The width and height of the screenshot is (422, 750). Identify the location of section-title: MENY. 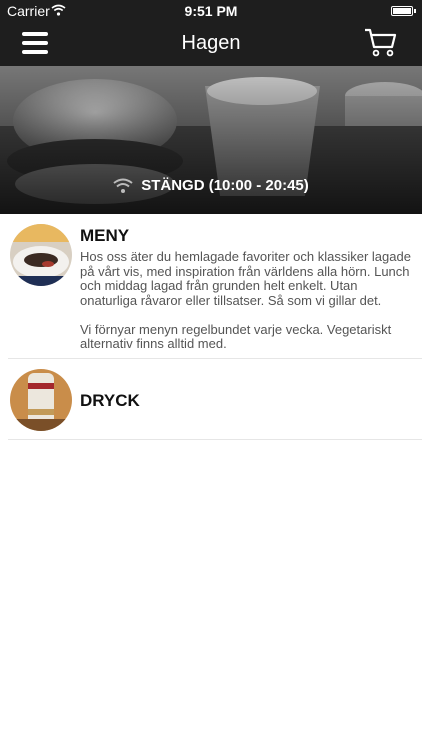
(105, 235).